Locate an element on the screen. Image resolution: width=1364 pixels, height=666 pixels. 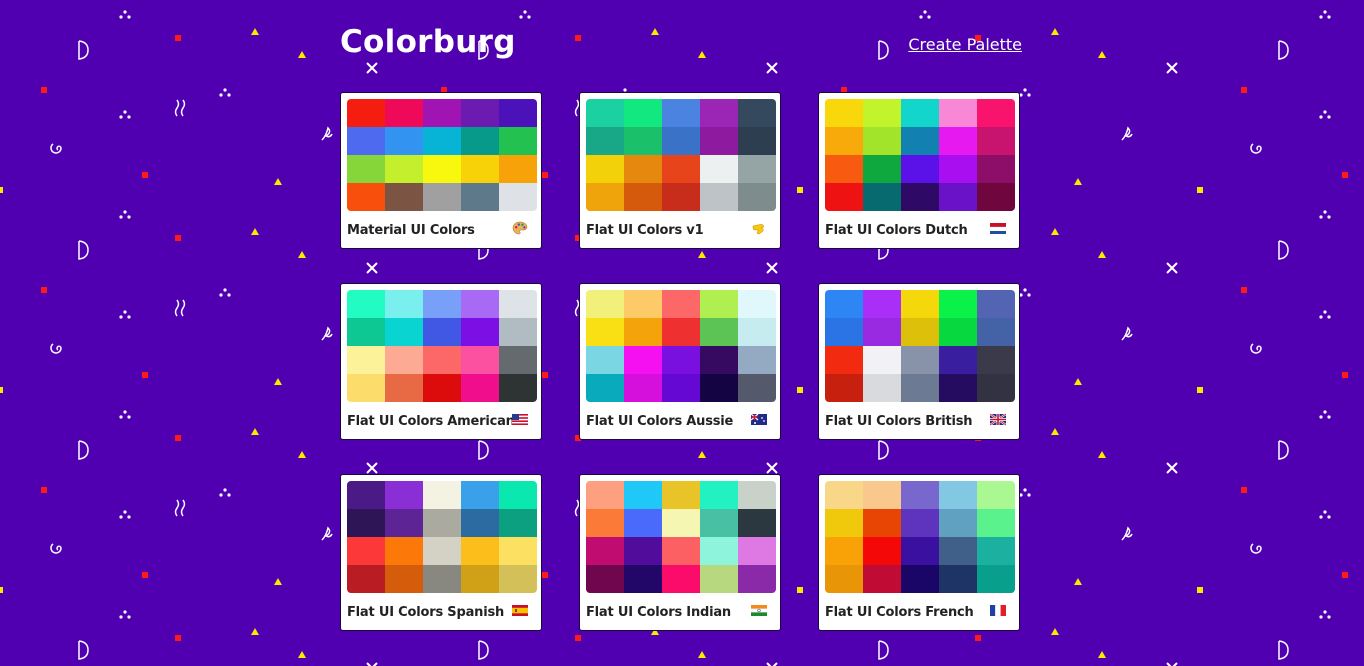
palette-card: Flat UI Colors French is located at coordinates (919, 552).